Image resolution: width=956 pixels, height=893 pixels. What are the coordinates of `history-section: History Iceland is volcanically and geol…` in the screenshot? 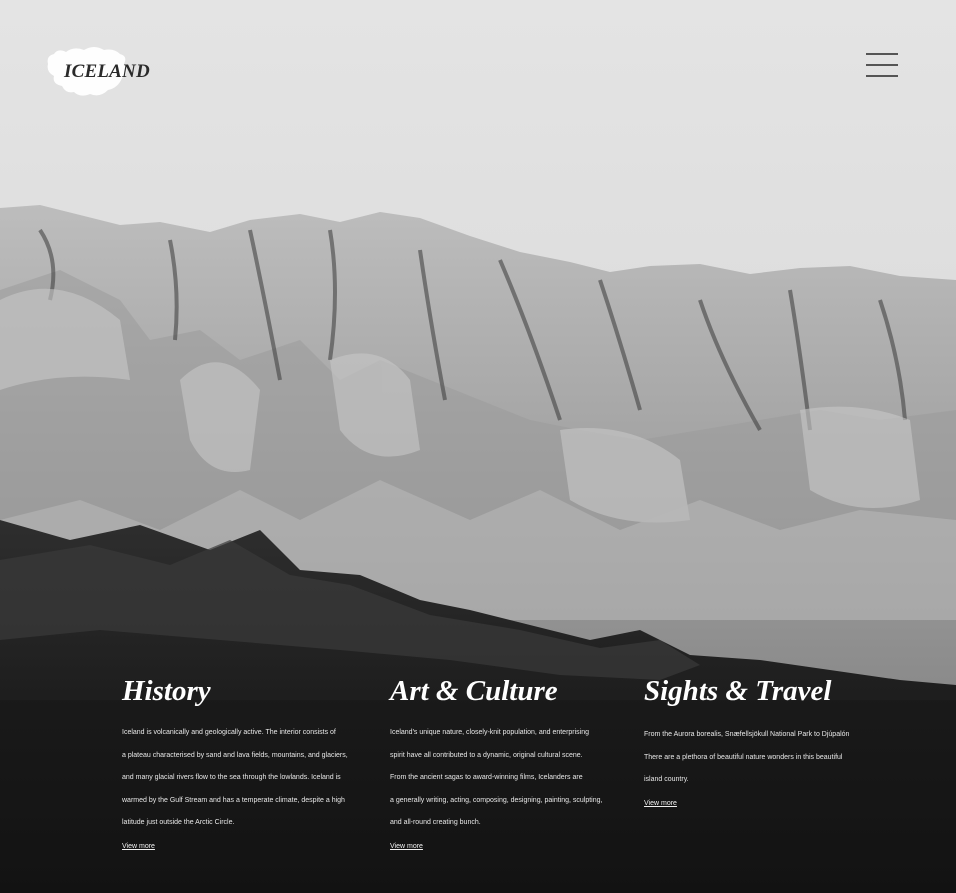 It's located at (235, 765).